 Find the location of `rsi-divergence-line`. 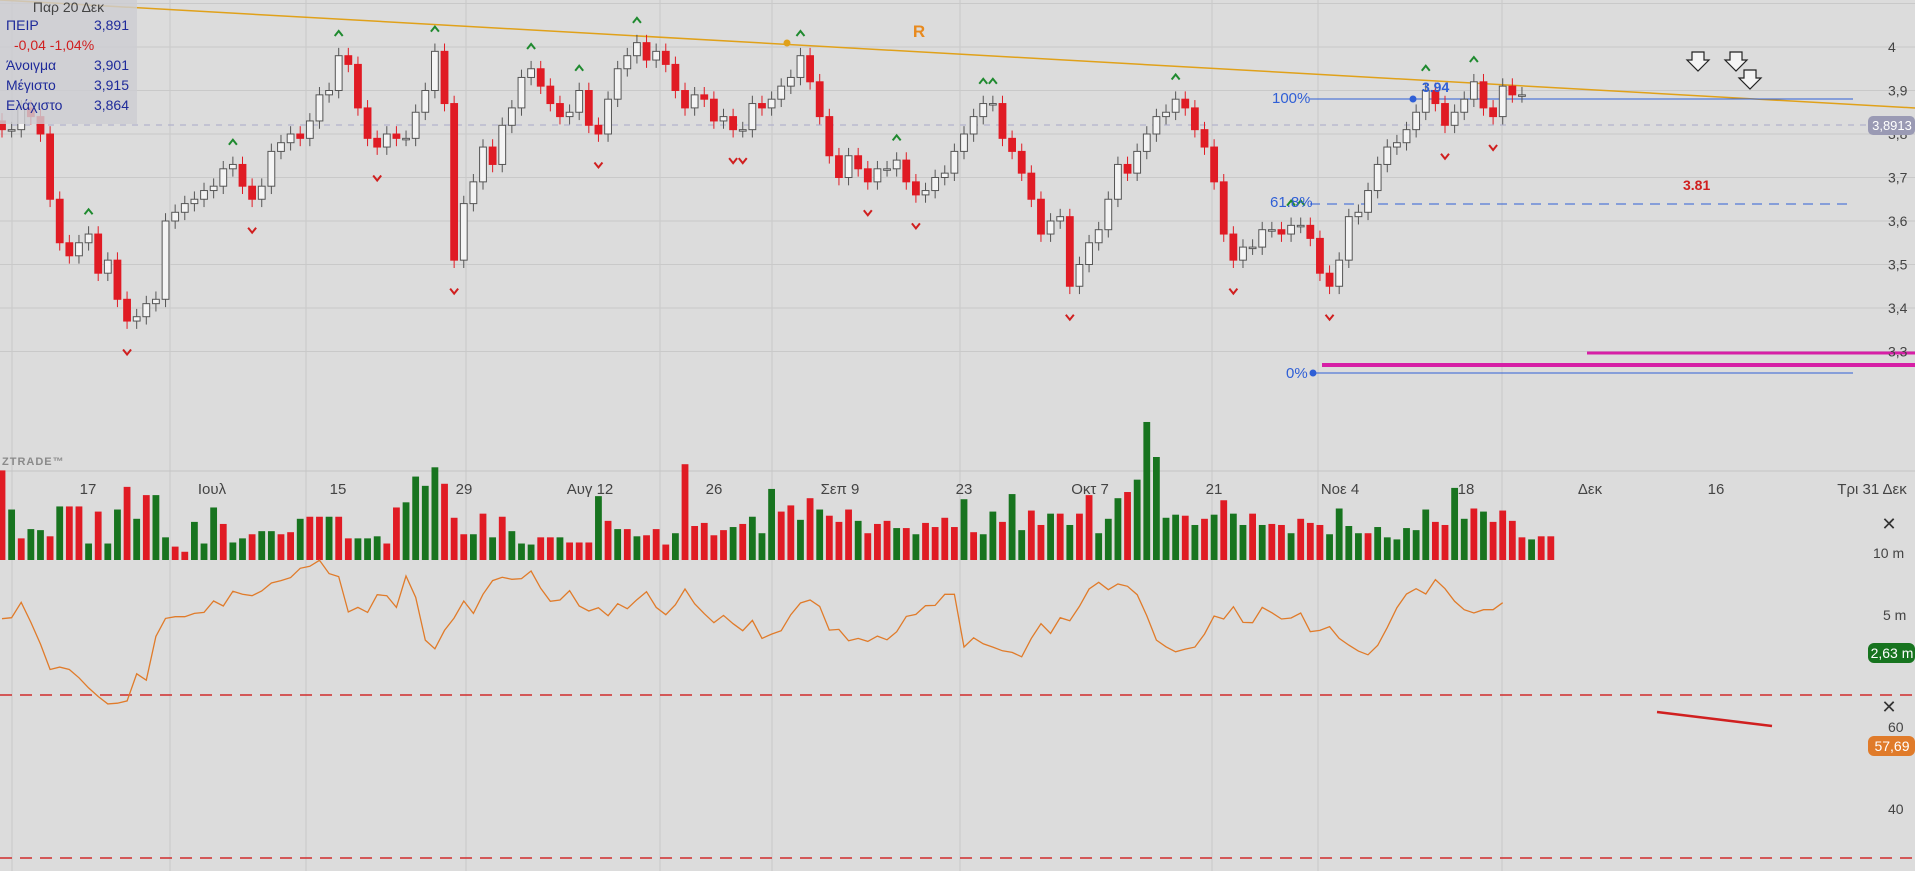

rsi-divergence-line is located at coordinates (1714, 719).